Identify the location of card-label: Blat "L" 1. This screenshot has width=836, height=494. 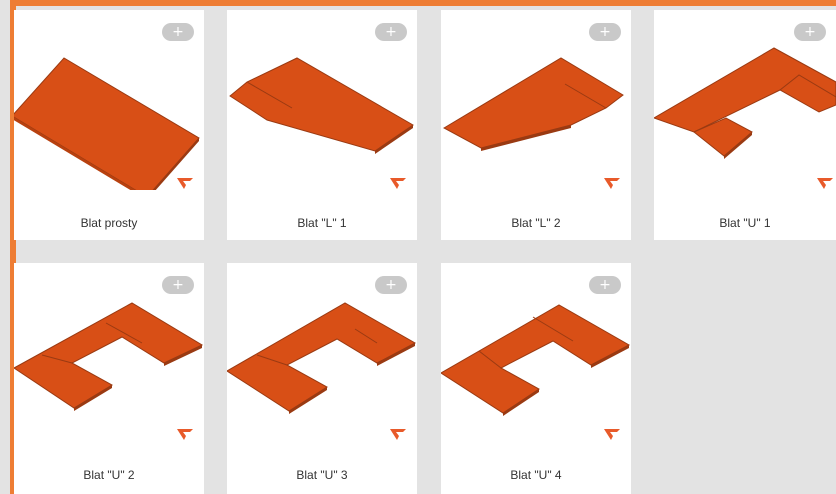
(322, 223).